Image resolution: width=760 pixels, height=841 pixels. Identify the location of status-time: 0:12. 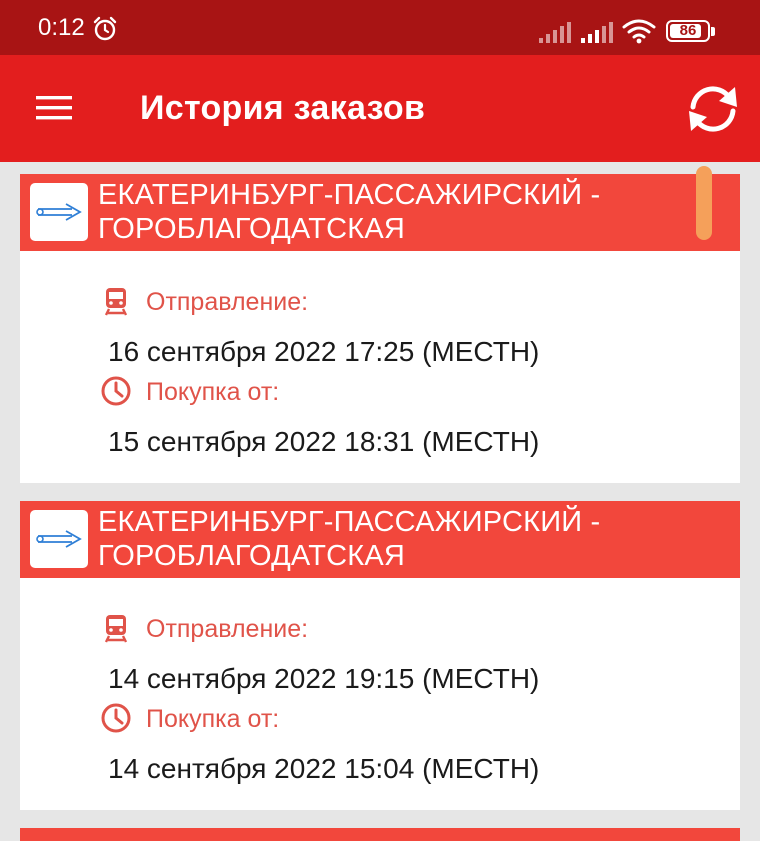
(61, 27).